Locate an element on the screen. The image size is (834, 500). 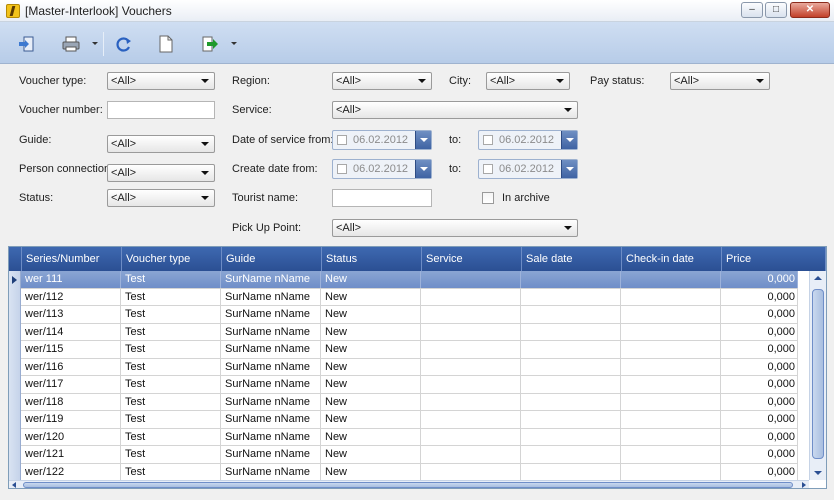
export-icon is located at coordinates (210, 44).